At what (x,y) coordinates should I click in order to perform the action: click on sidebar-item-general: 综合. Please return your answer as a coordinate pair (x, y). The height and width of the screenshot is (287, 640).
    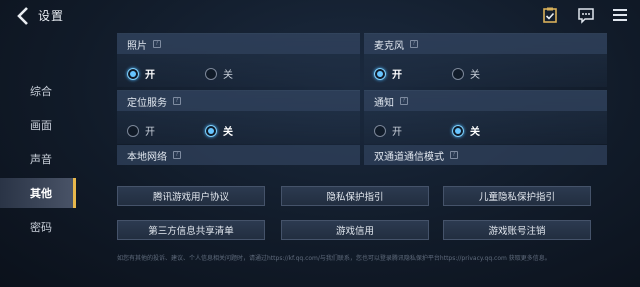
    Looking at the image, I should click on (38, 91).